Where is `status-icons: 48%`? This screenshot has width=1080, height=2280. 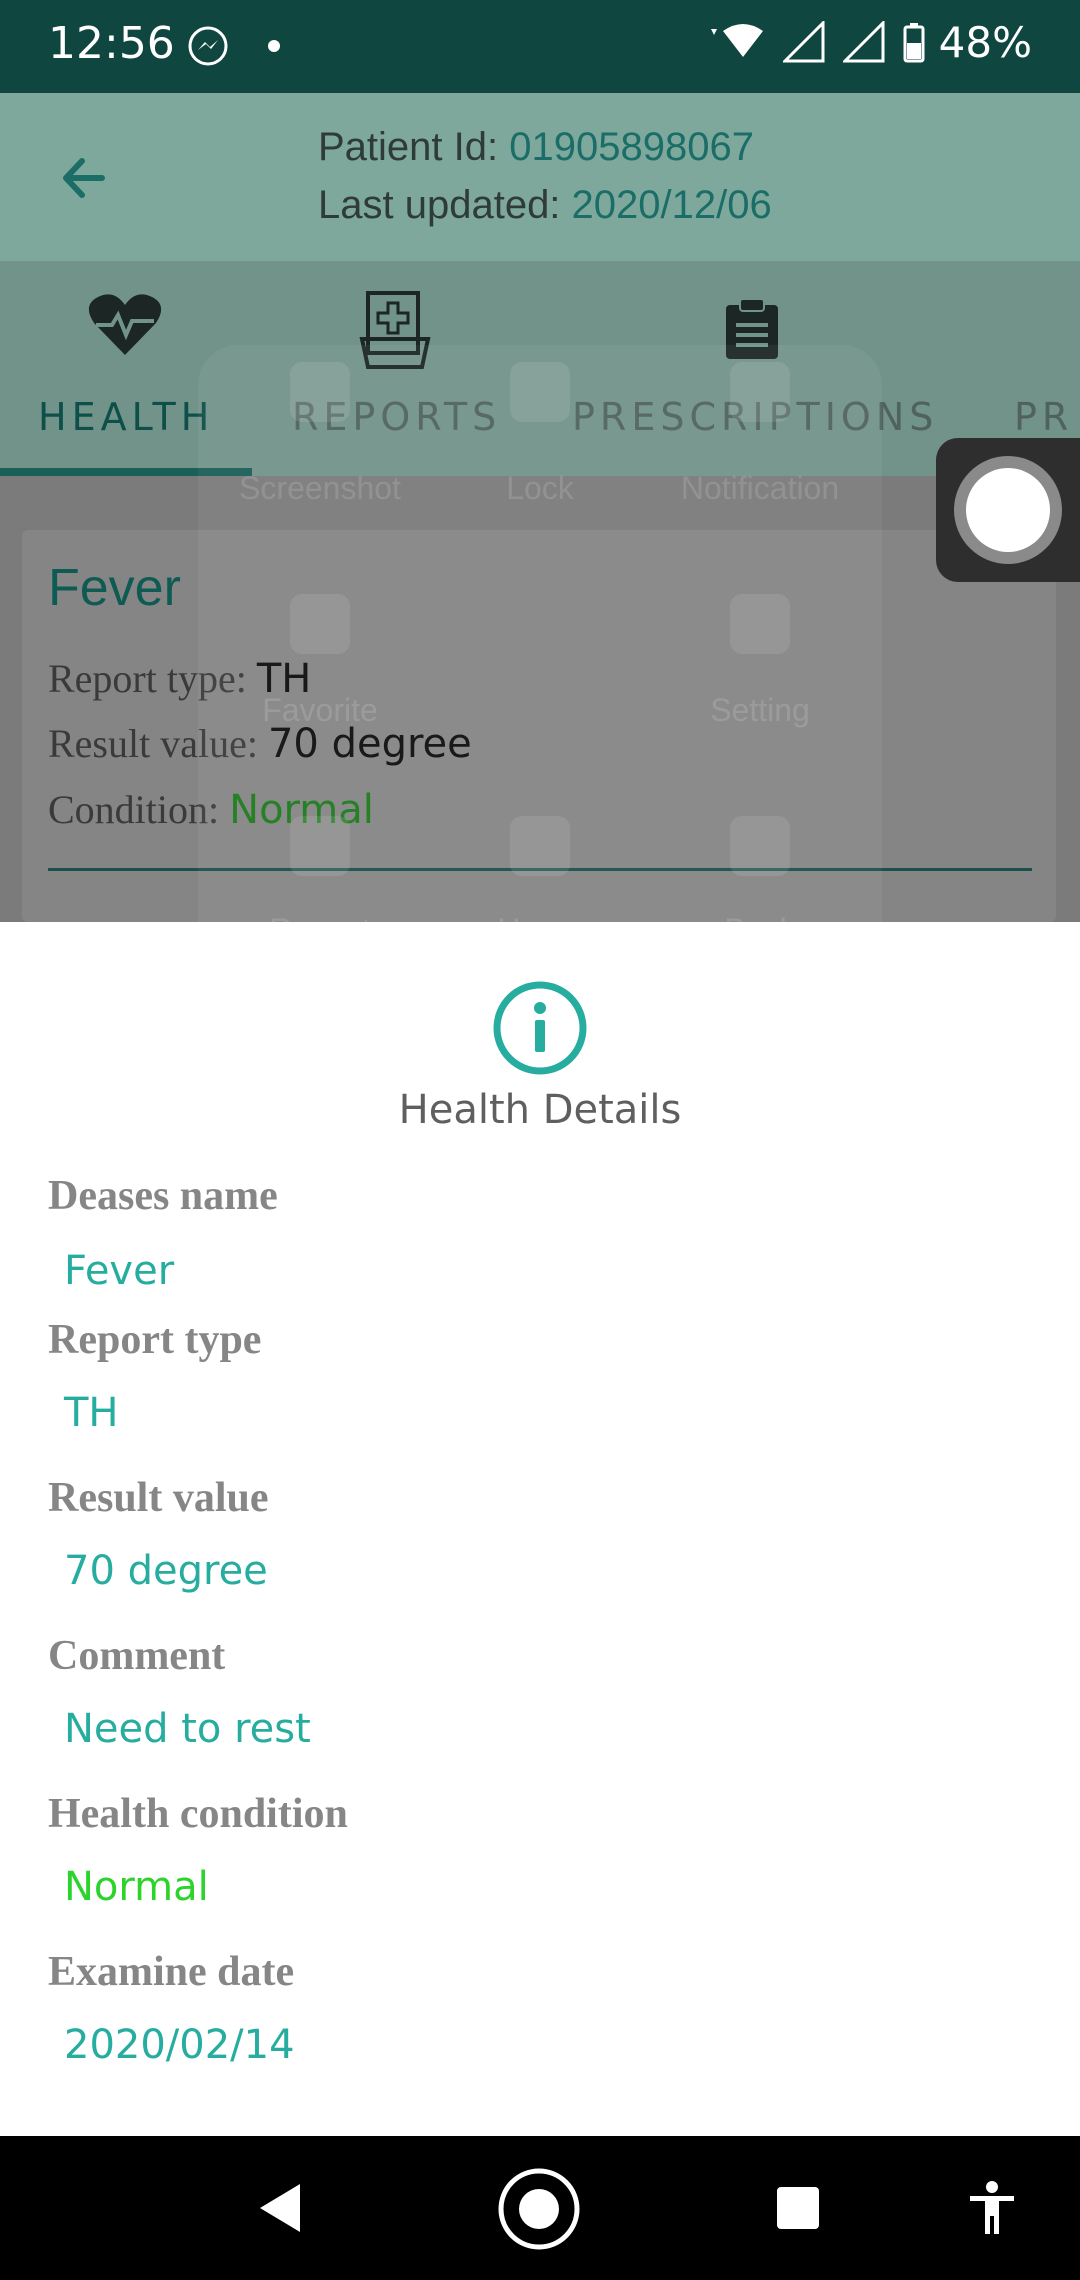
status-icons: 48% is located at coordinates (870, 42).